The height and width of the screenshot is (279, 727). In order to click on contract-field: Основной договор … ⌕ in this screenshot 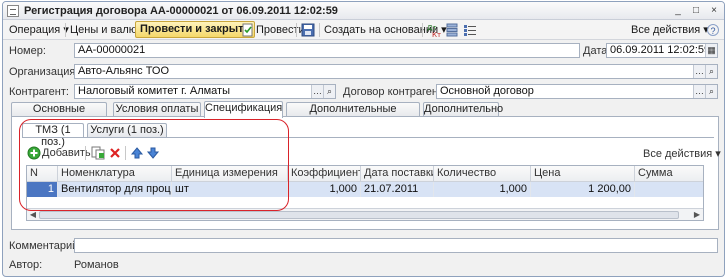, I will do `click(577, 91)`.